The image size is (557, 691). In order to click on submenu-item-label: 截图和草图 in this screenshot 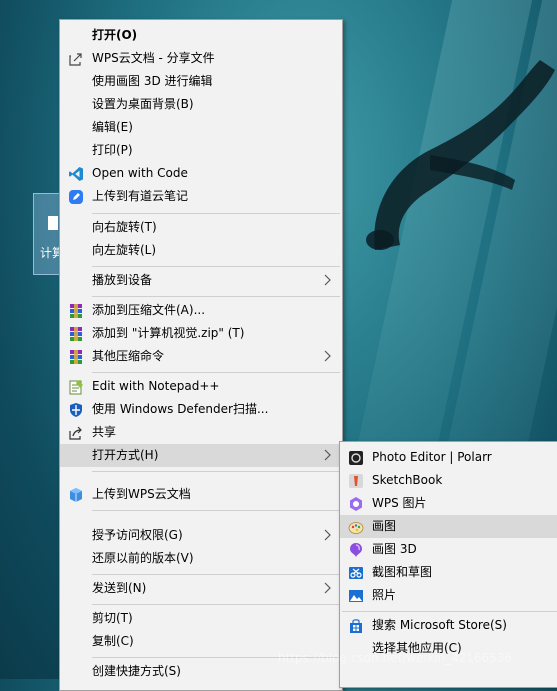, I will do `click(402, 572)`.